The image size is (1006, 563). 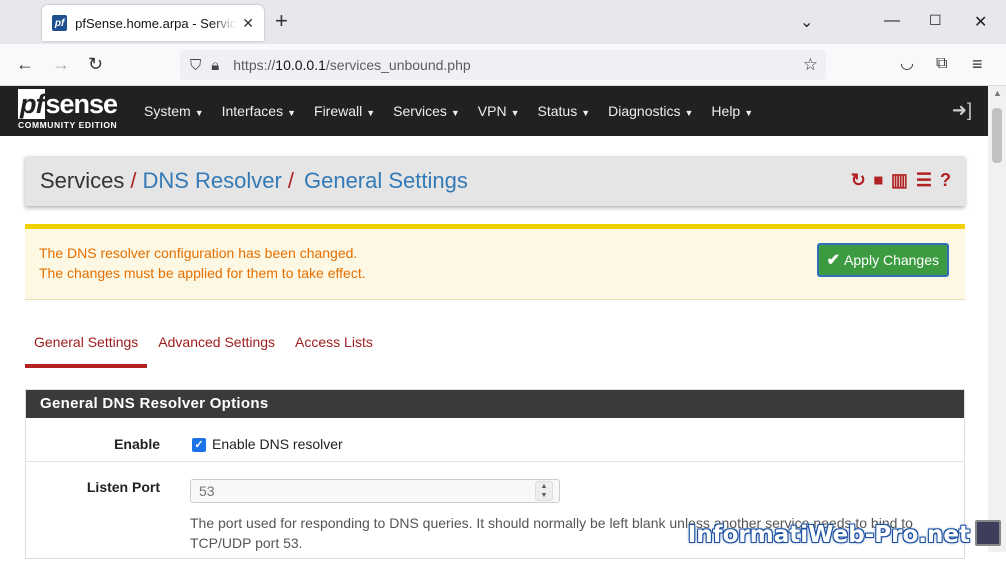 I want to click on extensions-icon: ⧉, so click(x=941, y=64).